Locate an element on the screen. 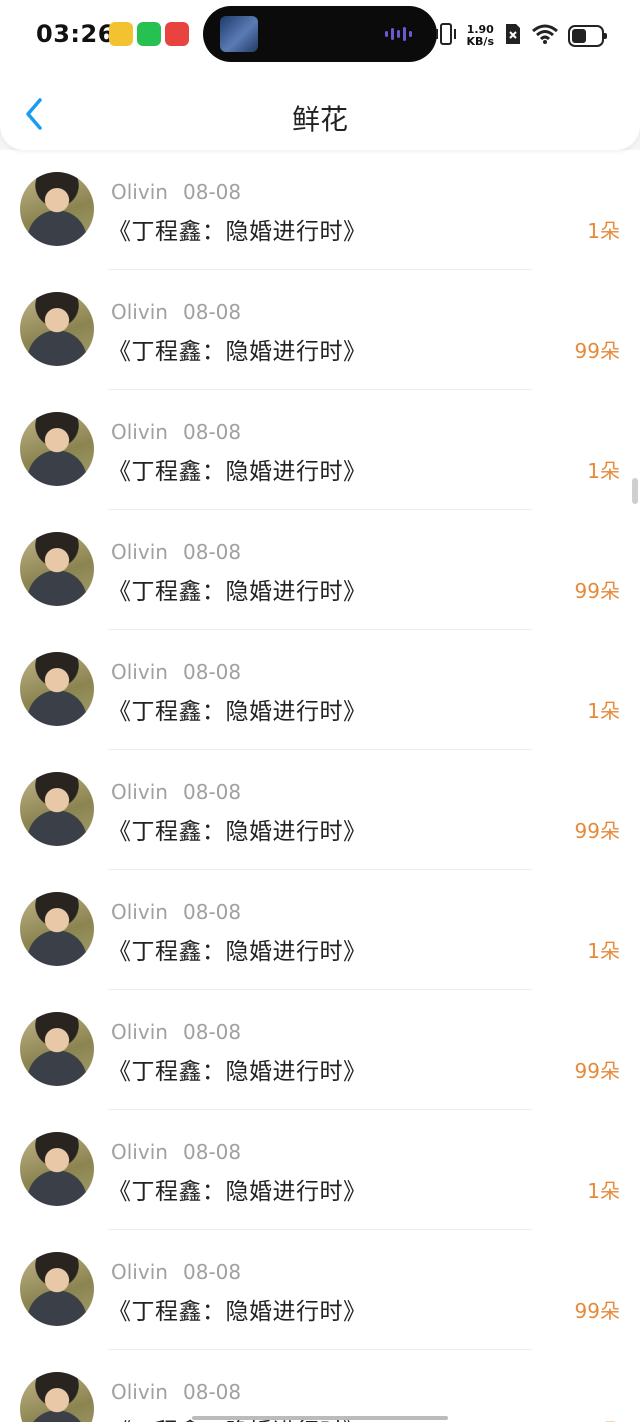 The image size is (640, 1422). net-speed: 1.90 KB/s is located at coordinates (480, 36).